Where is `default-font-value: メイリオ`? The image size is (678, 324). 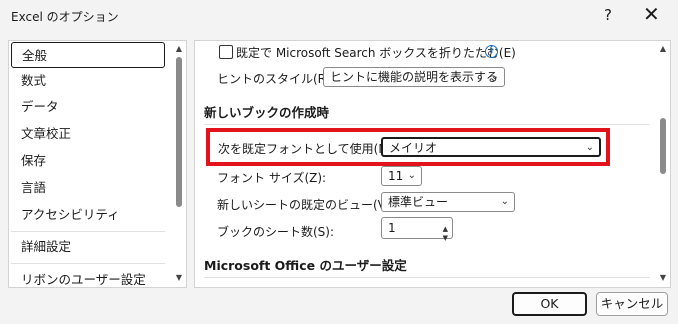 default-font-value: メイリオ is located at coordinates (413, 148).